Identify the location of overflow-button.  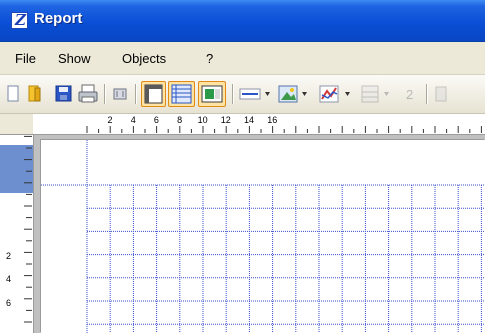
(441, 94).